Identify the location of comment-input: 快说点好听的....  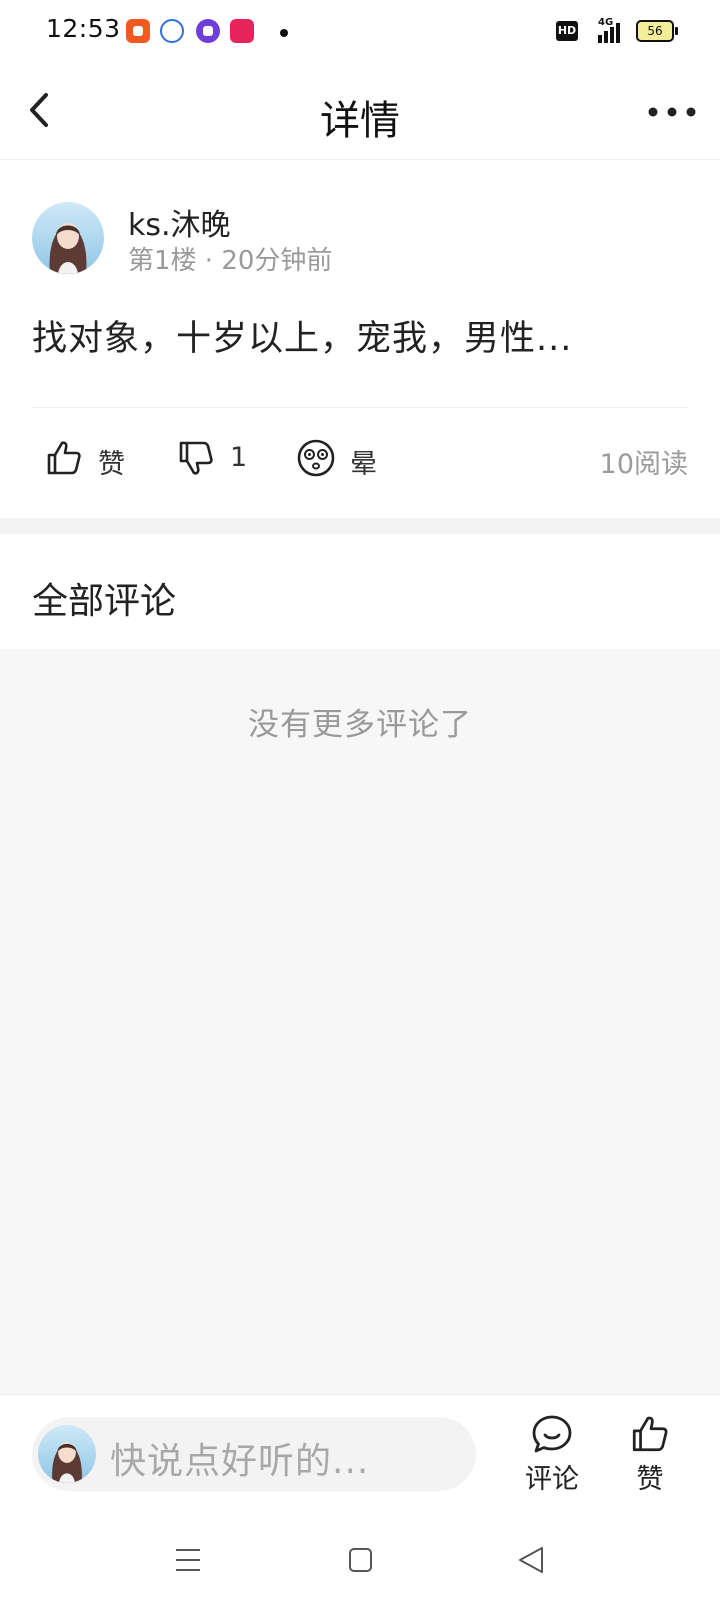
(254, 1454).